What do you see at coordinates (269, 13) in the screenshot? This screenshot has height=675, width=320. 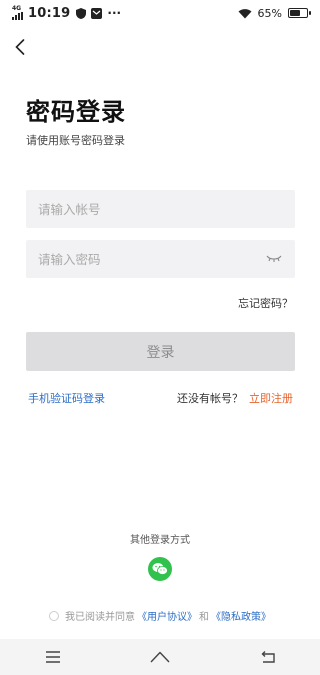 I see `battery-percent: 65%` at bounding box center [269, 13].